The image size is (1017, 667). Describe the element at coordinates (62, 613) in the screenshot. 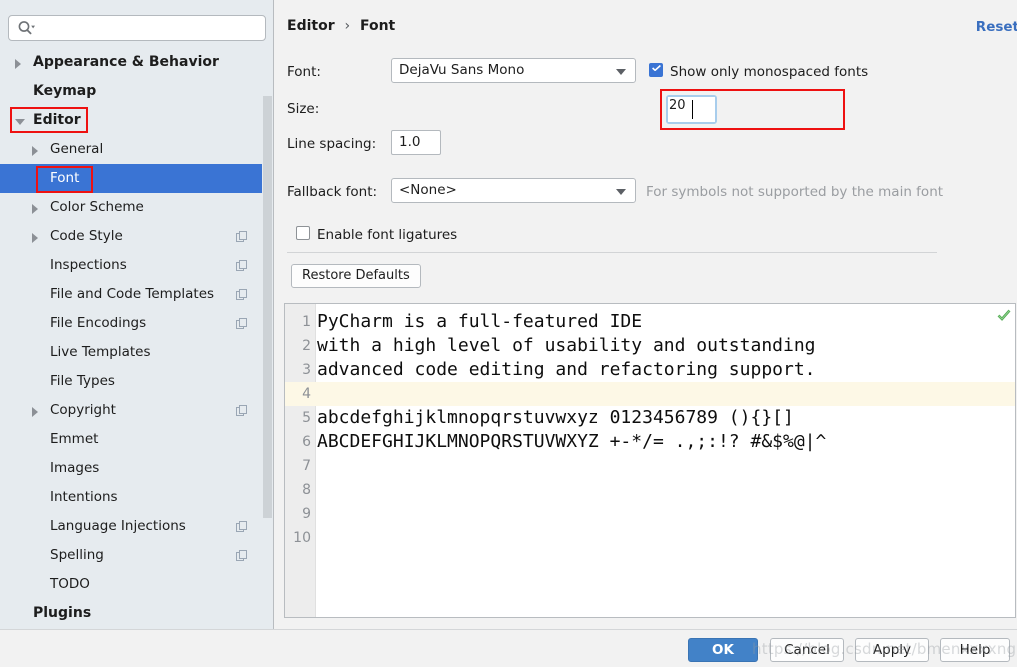

I see `sidebar-item-label: Plugins` at that location.